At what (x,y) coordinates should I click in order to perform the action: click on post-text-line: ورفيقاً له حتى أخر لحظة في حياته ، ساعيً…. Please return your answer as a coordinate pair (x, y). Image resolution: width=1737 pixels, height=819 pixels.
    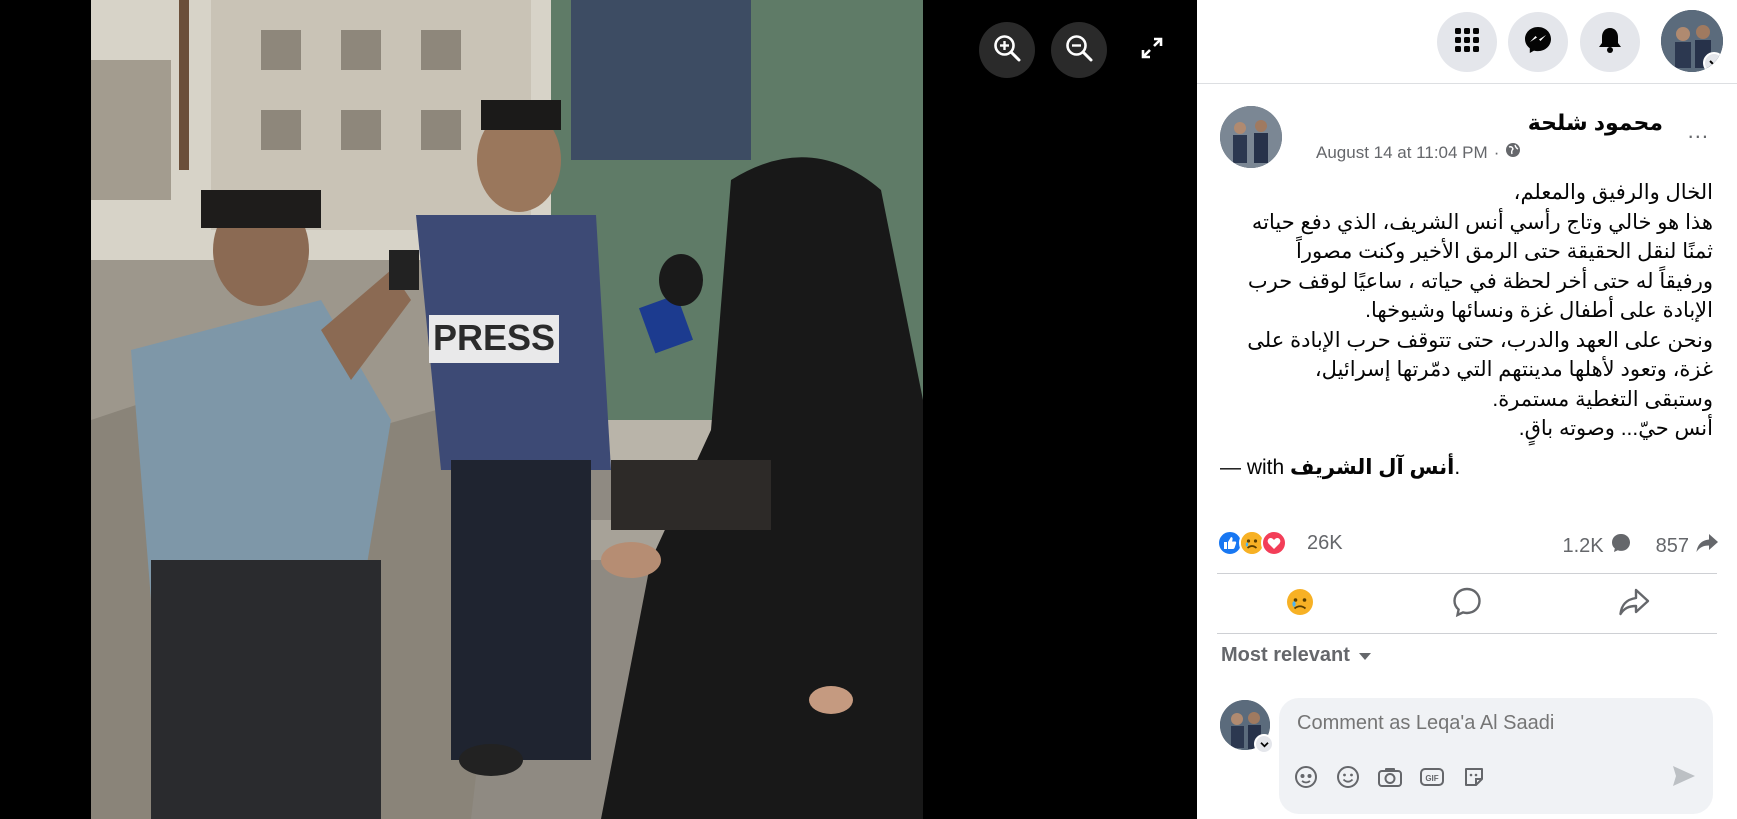
    Looking at the image, I should click on (1480, 281).